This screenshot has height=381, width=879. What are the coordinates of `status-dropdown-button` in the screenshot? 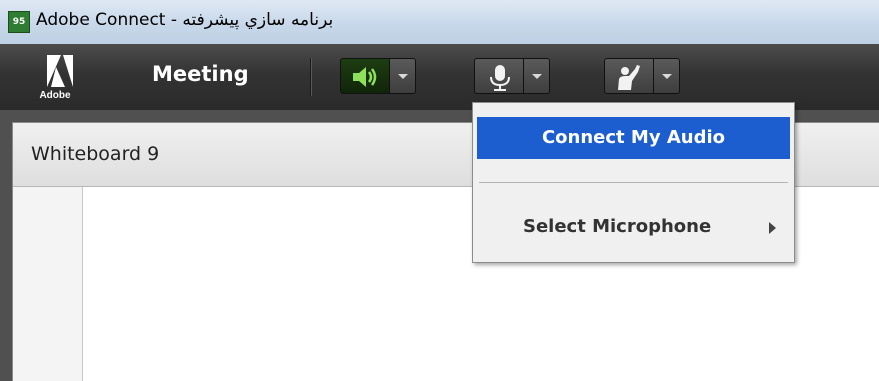 It's located at (667, 76).